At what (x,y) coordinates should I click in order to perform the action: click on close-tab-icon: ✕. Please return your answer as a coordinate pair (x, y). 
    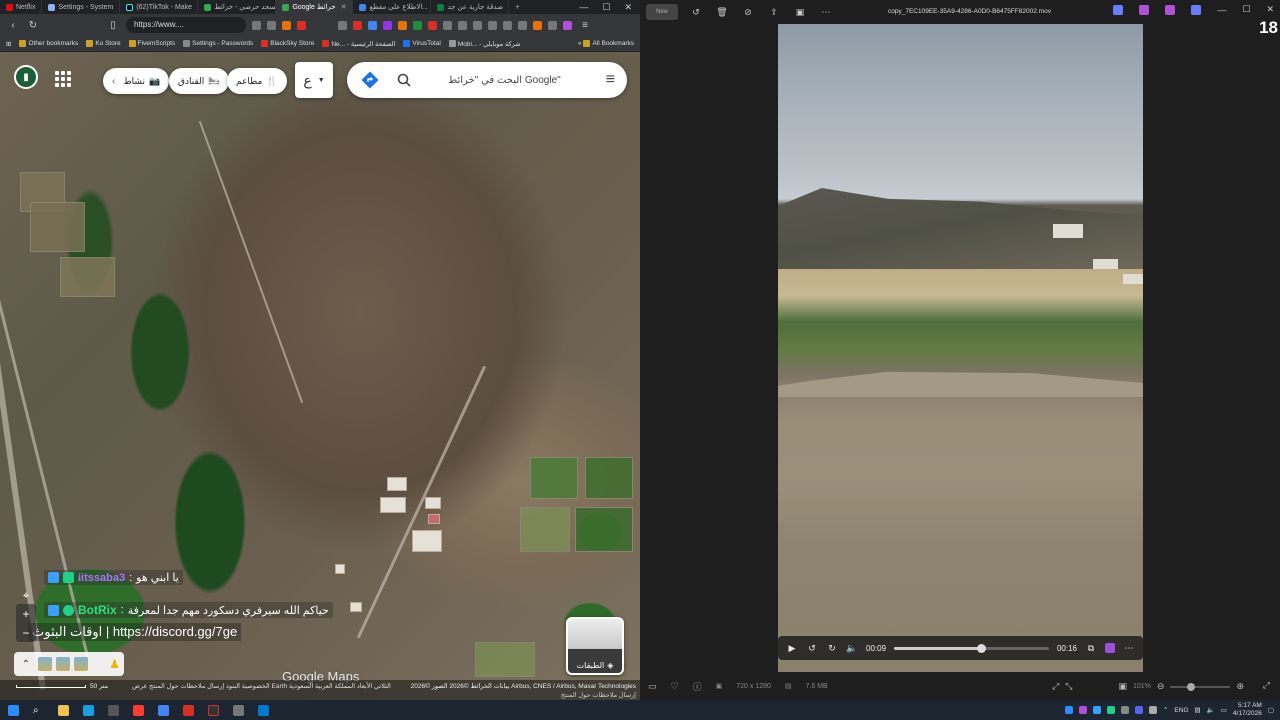
    Looking at the image, I should click on (344, 7).